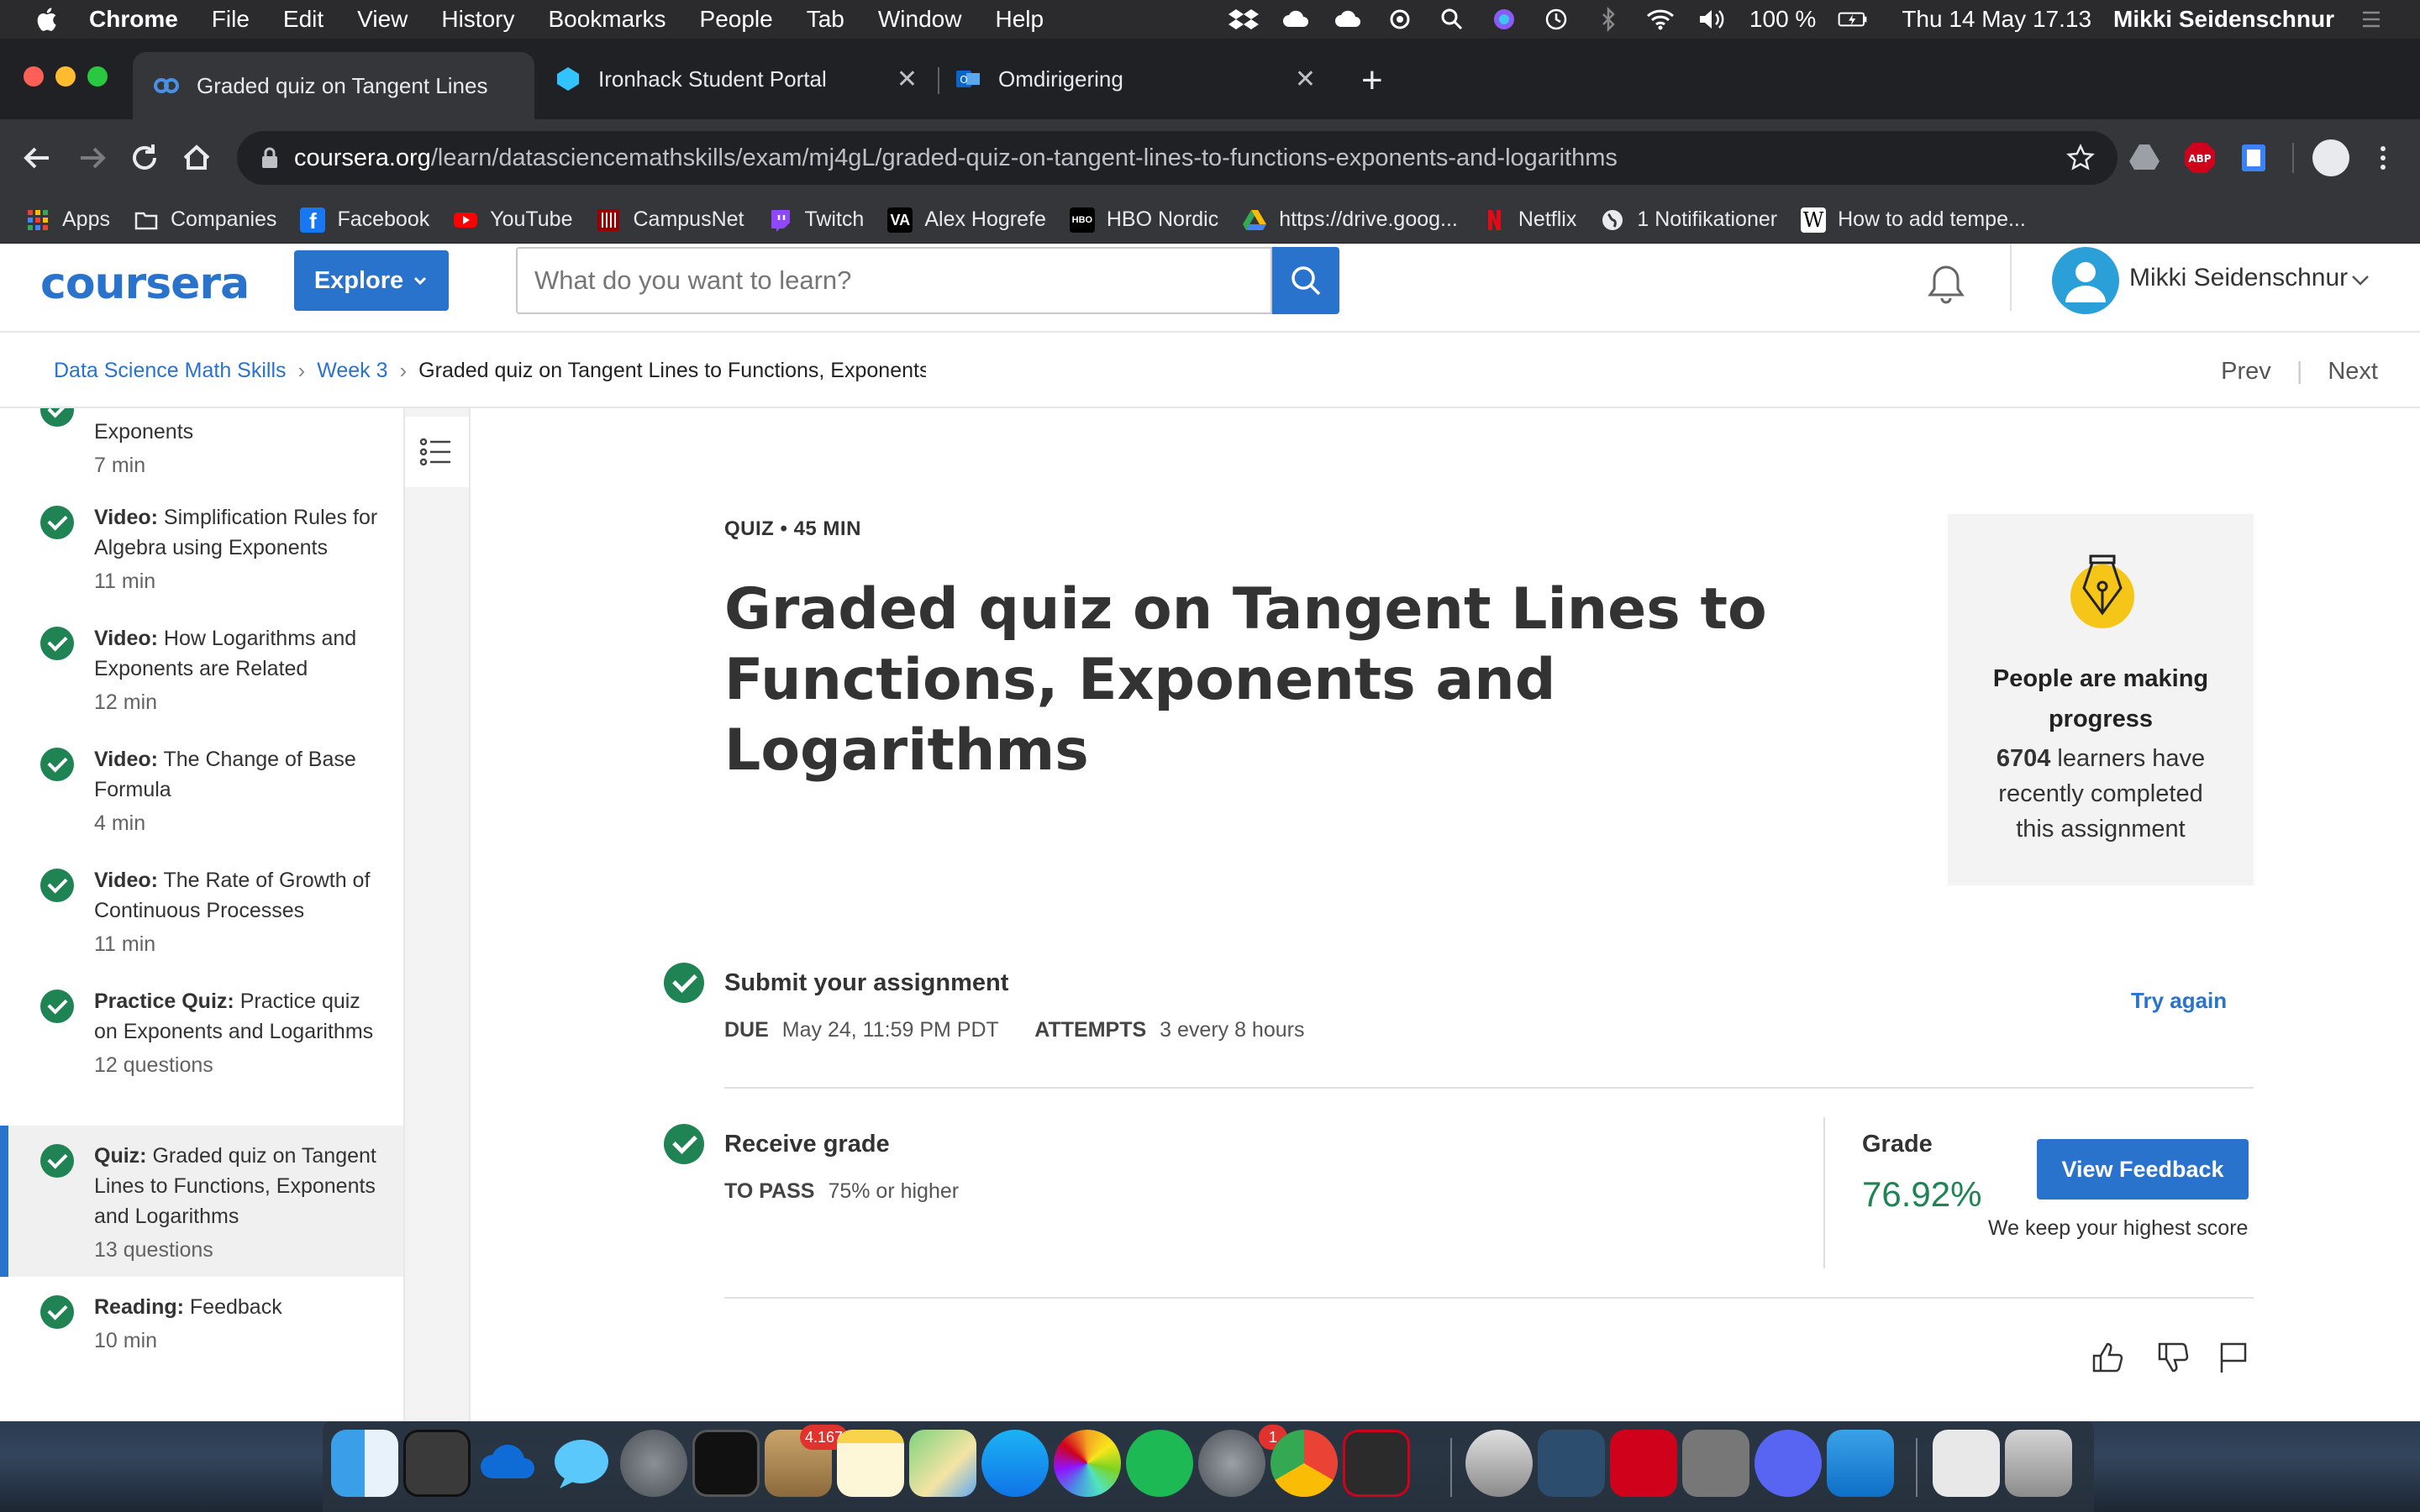  What do you see at coordinates (1528, 220) in the screenshot?
I see `bookmark-netflix: Netflix` at bounding box center [1528, 220].